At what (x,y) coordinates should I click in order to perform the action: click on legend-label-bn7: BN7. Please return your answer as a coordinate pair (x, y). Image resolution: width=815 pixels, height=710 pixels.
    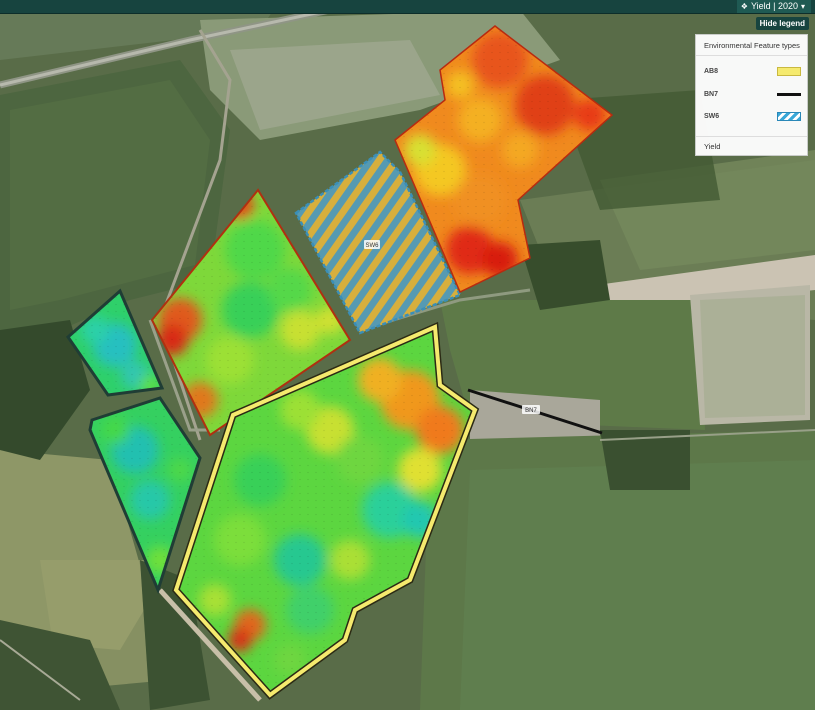
    Looking at the image, I should click on (711, 94).